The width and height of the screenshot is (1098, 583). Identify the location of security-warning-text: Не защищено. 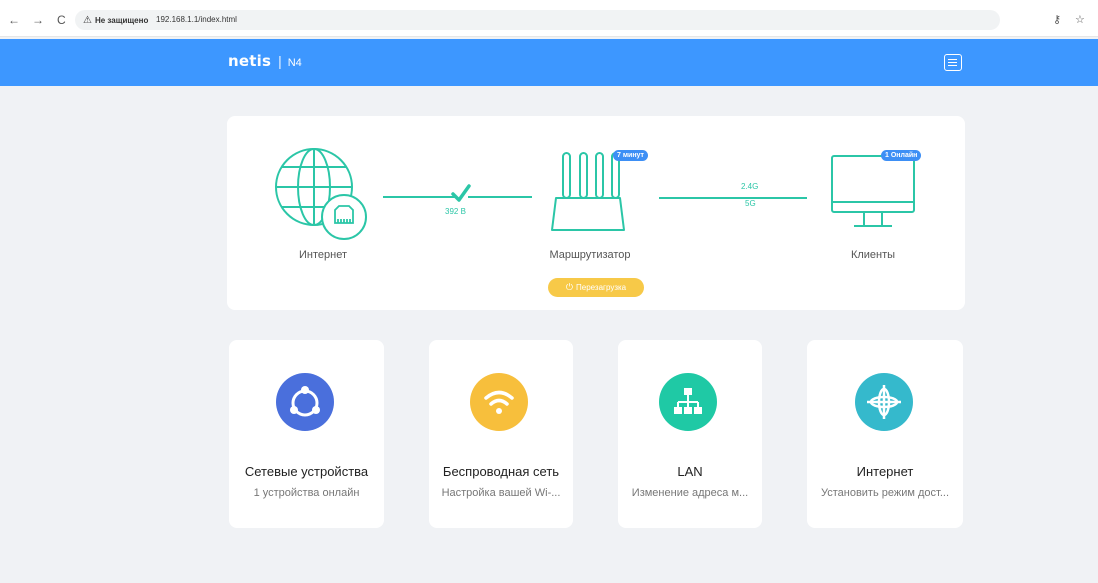
(121, 20).